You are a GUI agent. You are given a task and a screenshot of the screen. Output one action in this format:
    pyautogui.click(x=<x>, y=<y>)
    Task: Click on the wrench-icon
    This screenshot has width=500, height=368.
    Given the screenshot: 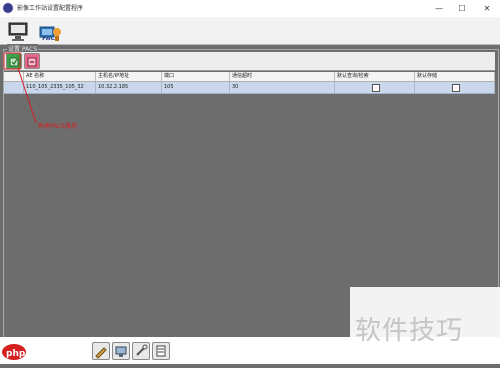 What is the action you would take?
    pyautogui.click(x=142, y=350)
    